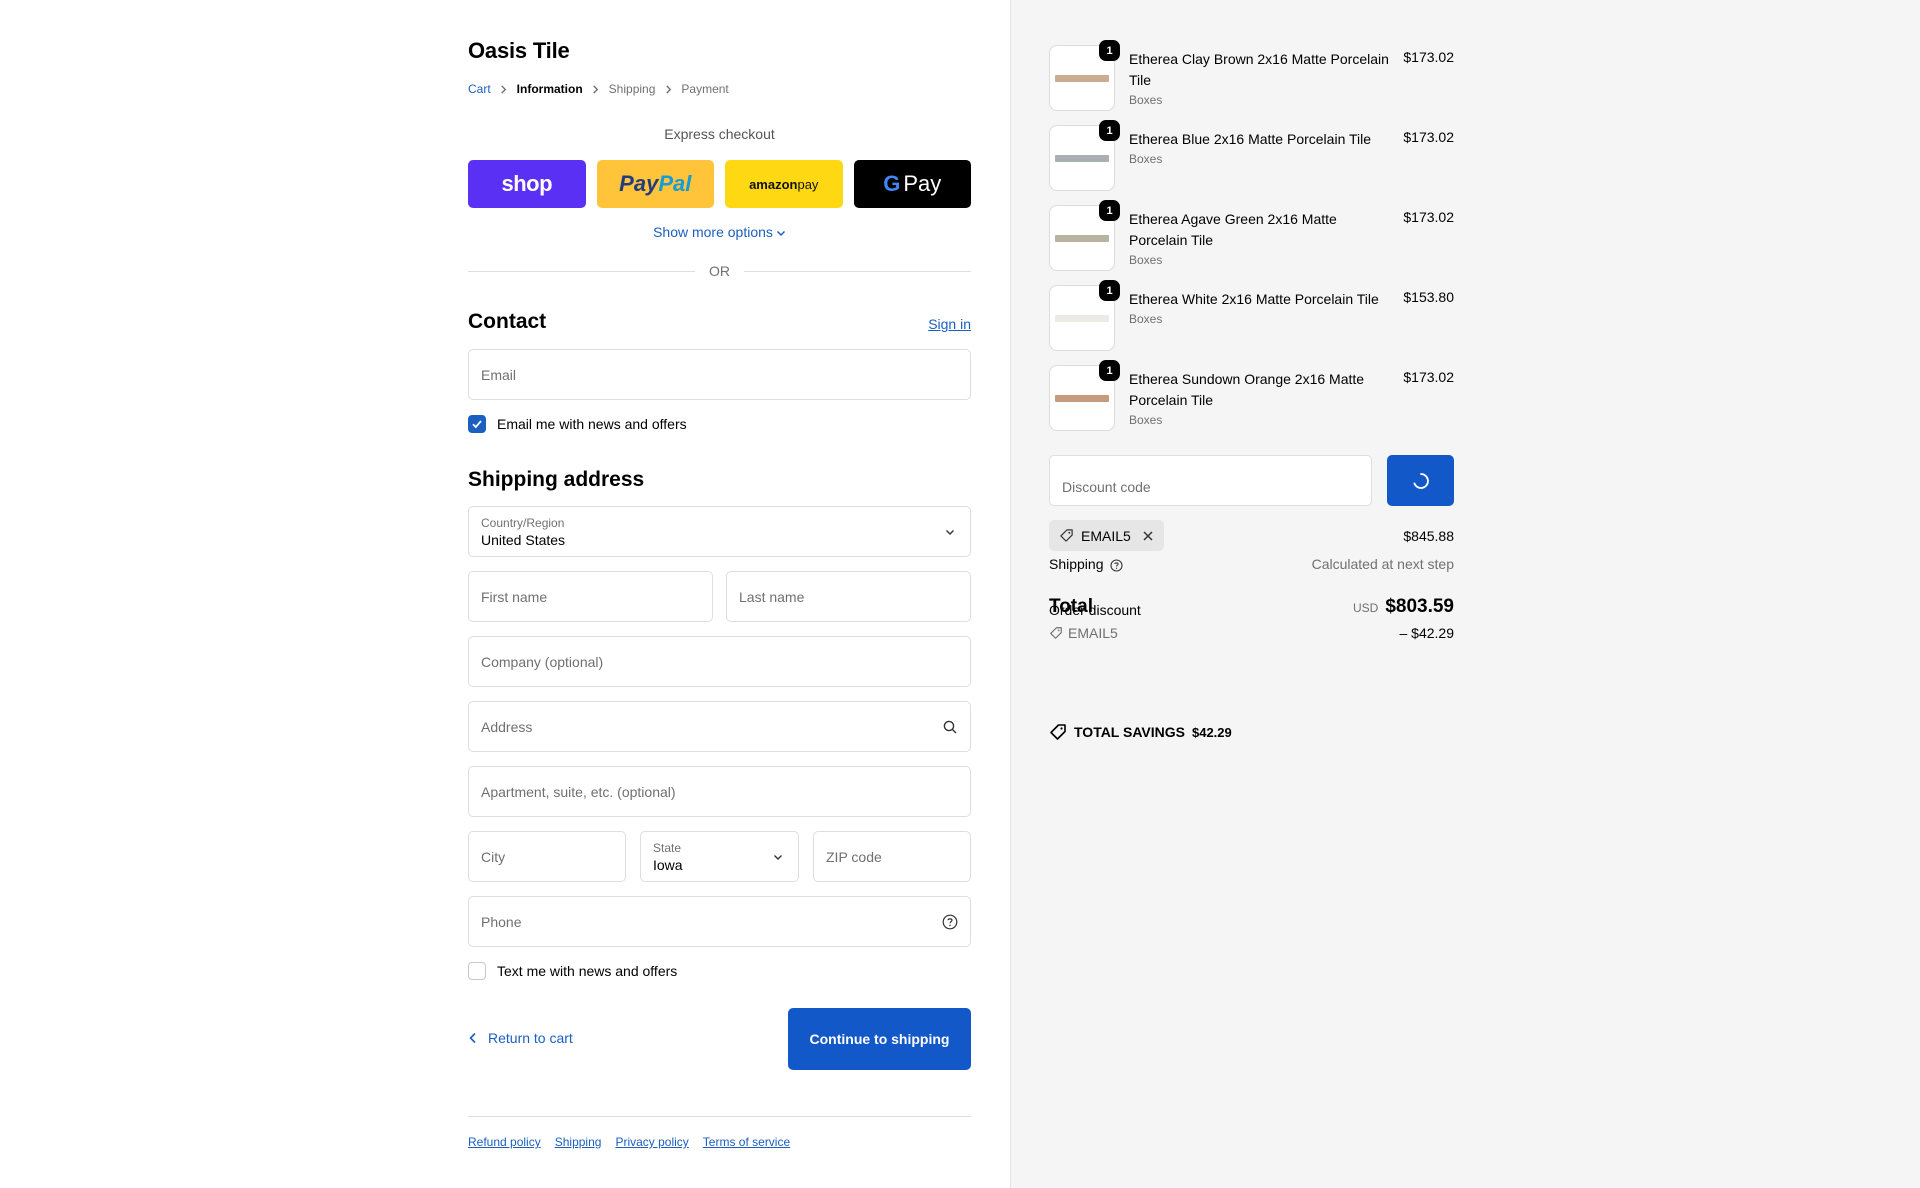 The height and width of the screenshot is (1188, 1920). I want to click on email-news-checkbox, so click(477, 424).